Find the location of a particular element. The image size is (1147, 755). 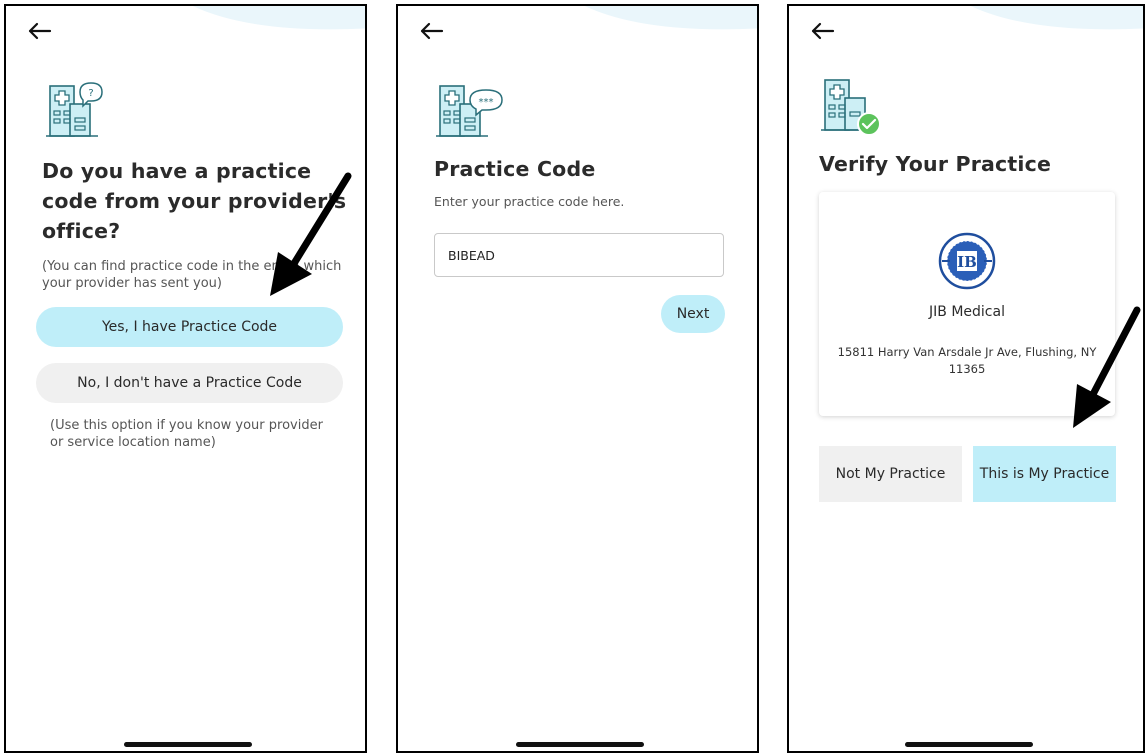

yes-have-practice-code-button: Yes, I have Practice Code is located at coordinates (189, 327).